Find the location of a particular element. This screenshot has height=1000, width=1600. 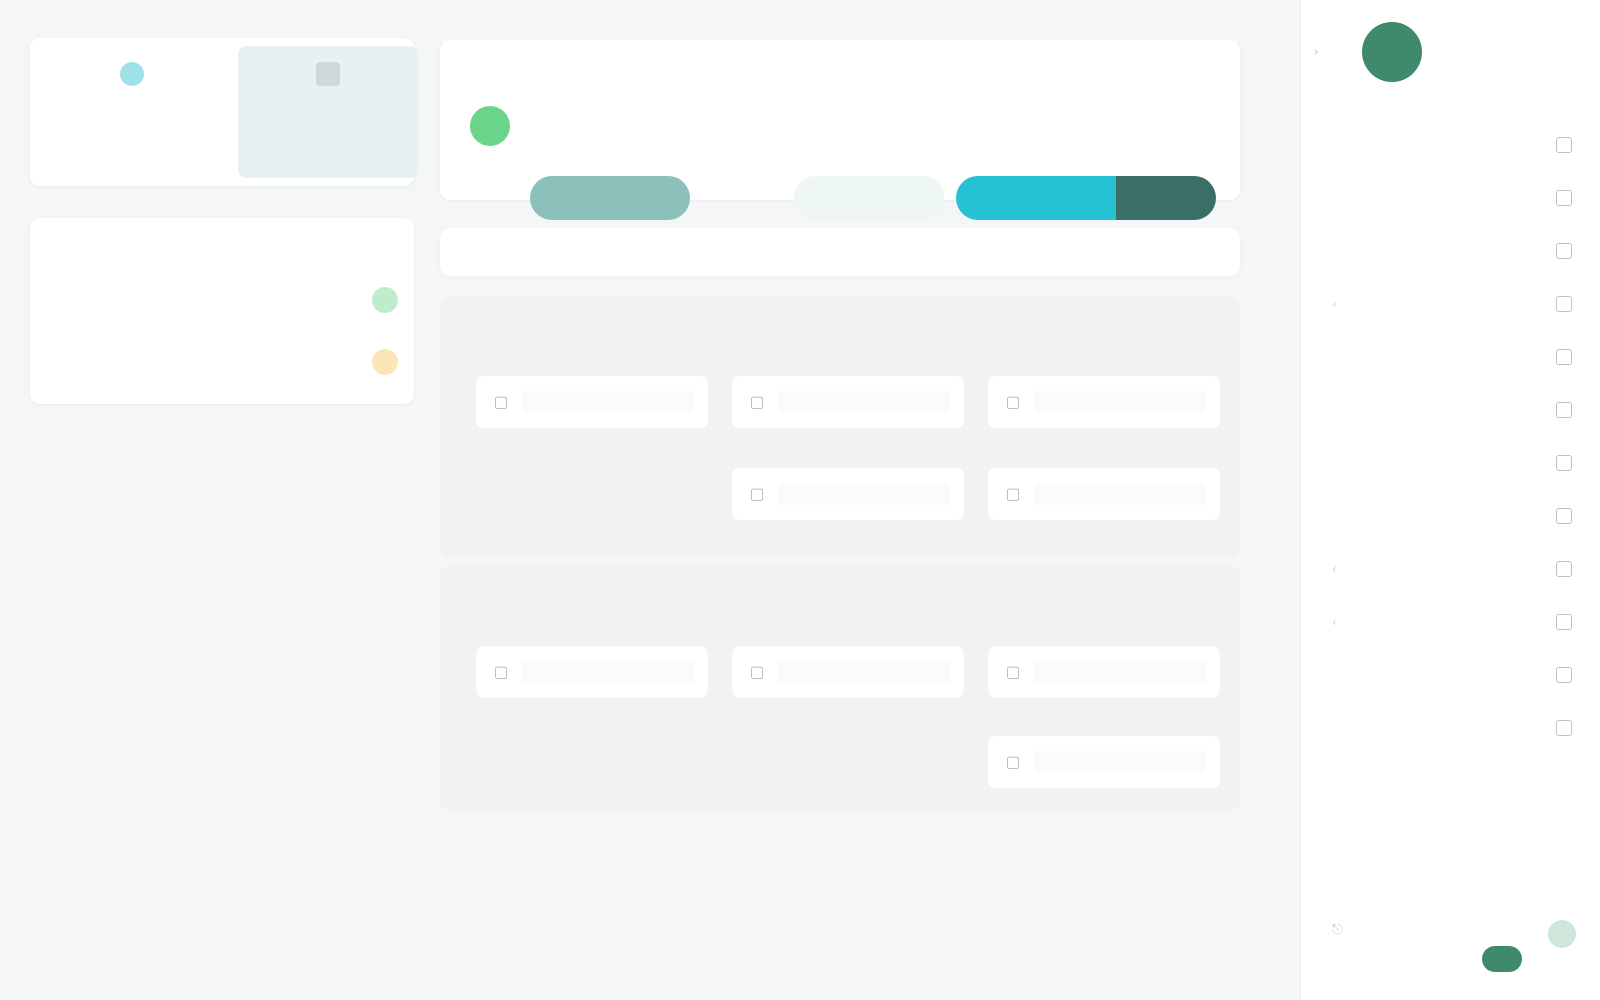

logo-mark is located at coordinates (1392, 52).